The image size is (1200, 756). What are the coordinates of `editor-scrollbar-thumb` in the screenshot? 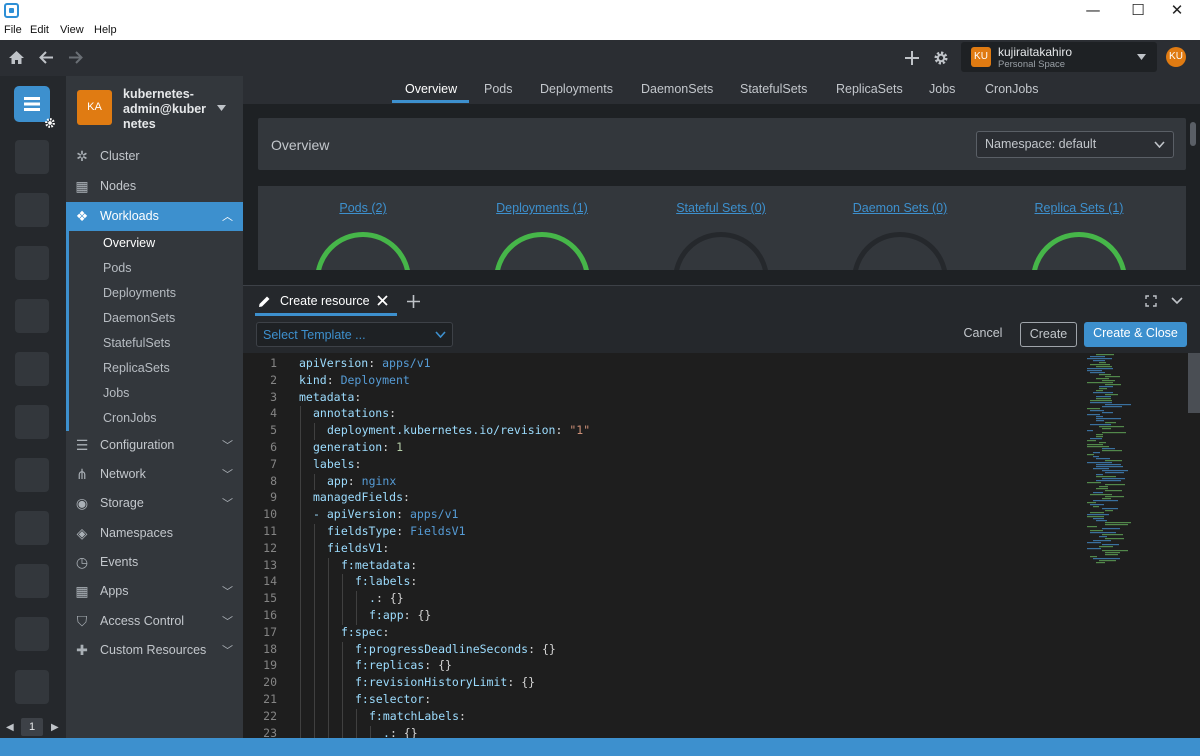 It's located at (1194, 383).